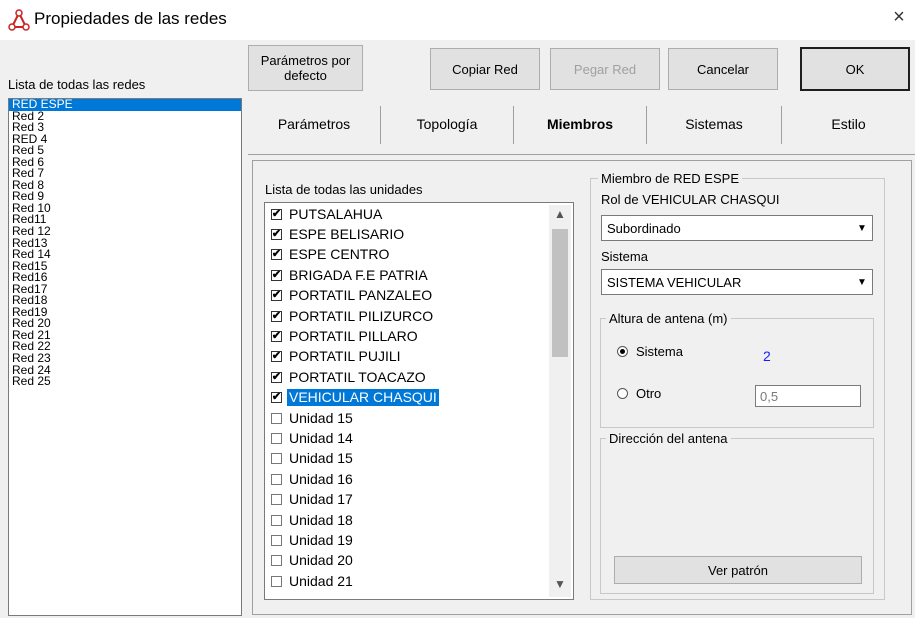 This screenshot has height=618, width=915. I want to click on paste-network-button: Pegar Red, so click(605, 69).